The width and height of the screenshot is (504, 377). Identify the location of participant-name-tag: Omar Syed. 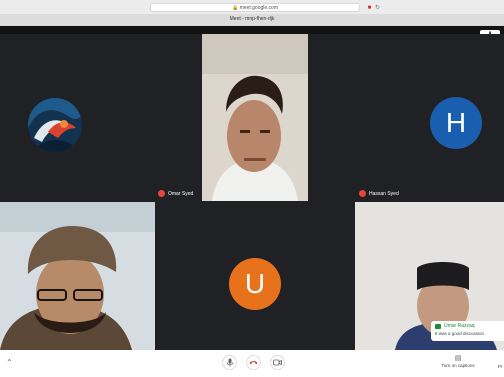
(175, 193).